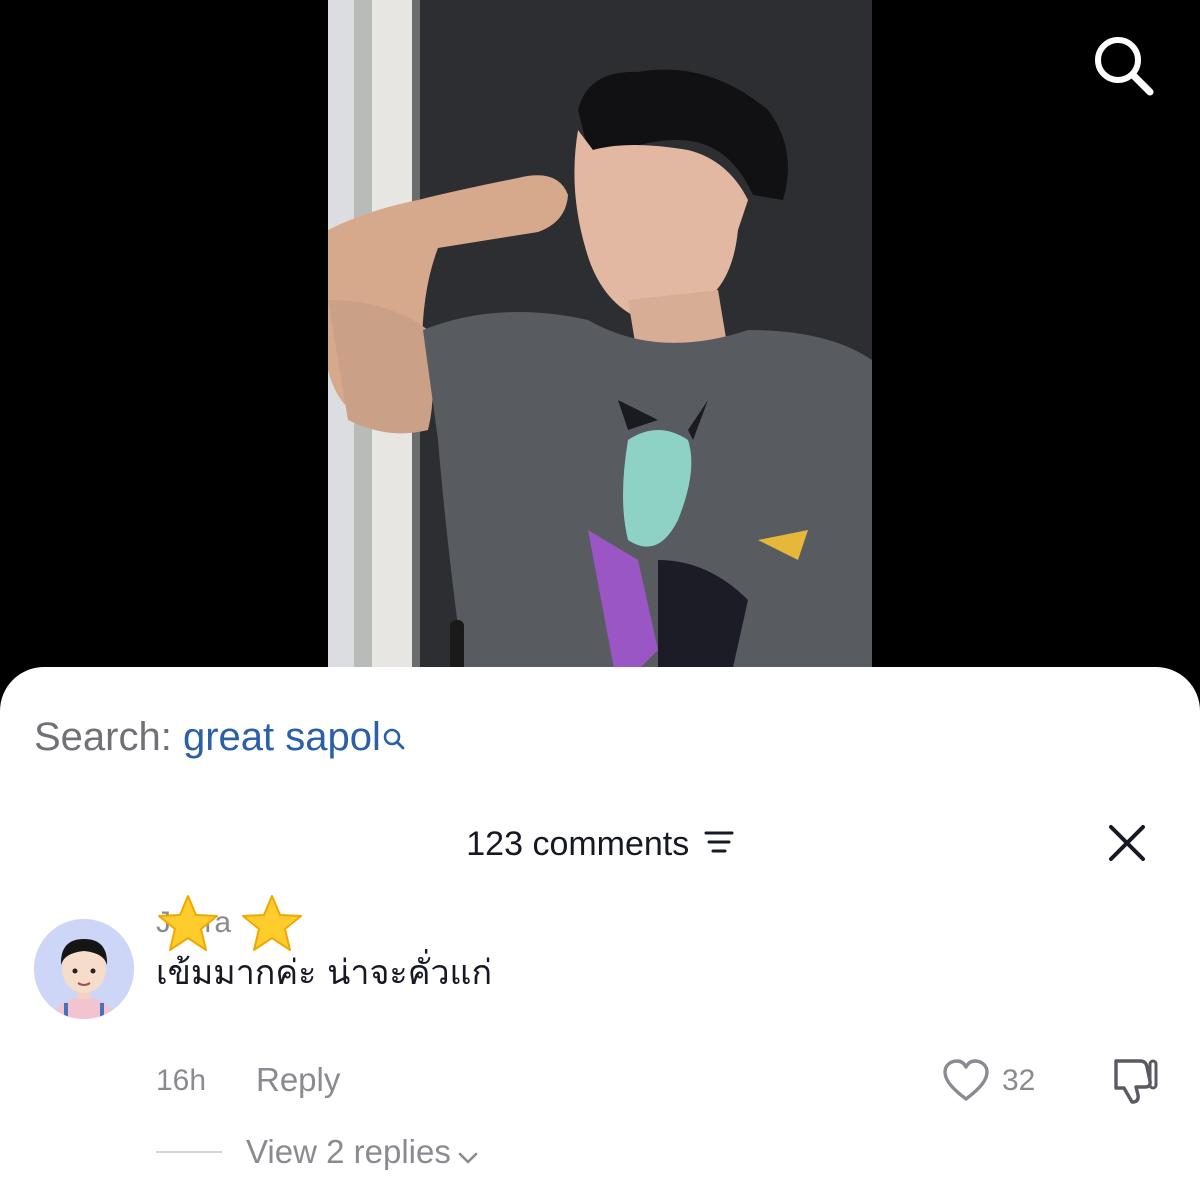  What do you see at coordinates (189, 1152) in the screenshot?
I see `replies-divider` at bounding box center [189, 1152].